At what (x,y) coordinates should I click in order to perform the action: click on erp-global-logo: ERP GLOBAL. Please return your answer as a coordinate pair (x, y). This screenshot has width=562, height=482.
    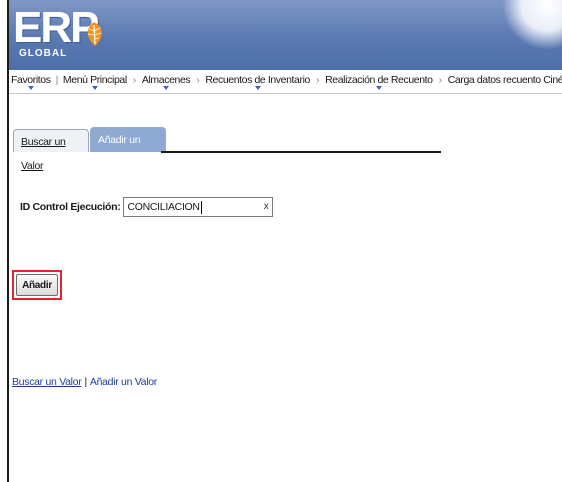
    Looking at the image, I should click on (59, 35).